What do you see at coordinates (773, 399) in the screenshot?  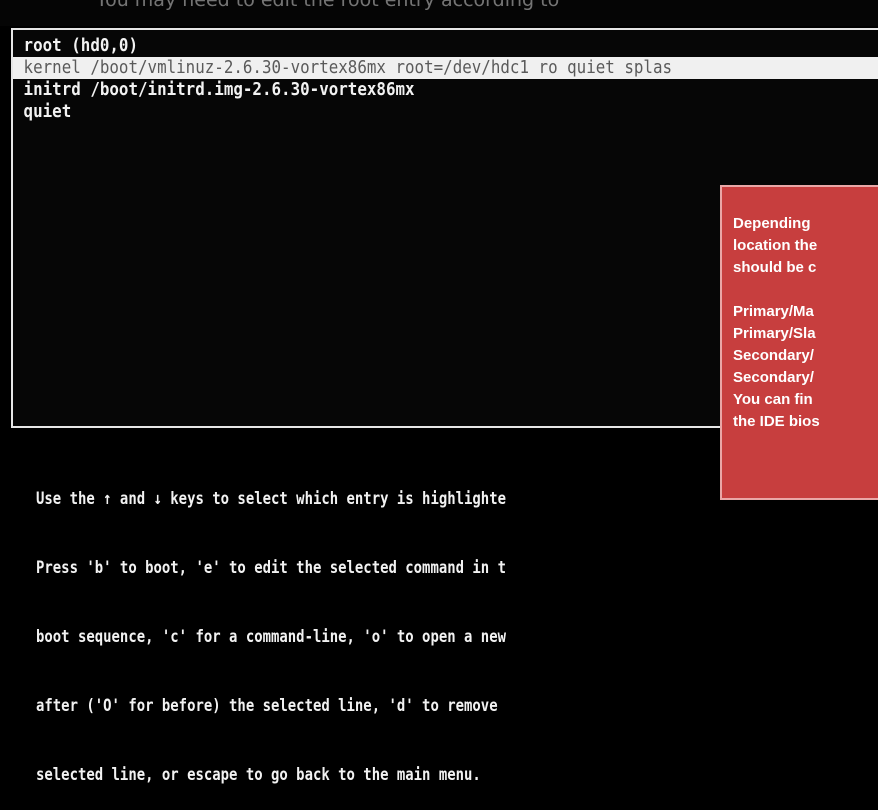 I see `note-line: You can fin` at bounding box center [773, 399].